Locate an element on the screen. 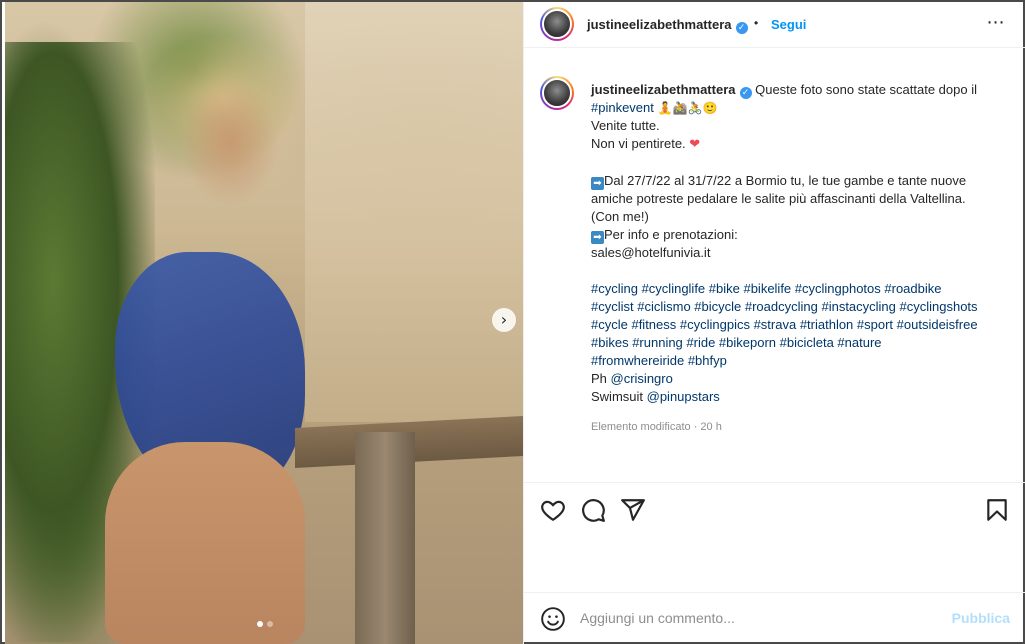 The image size is (1025, 644). carousel-next-button: › is located at coordinates (504, 320).